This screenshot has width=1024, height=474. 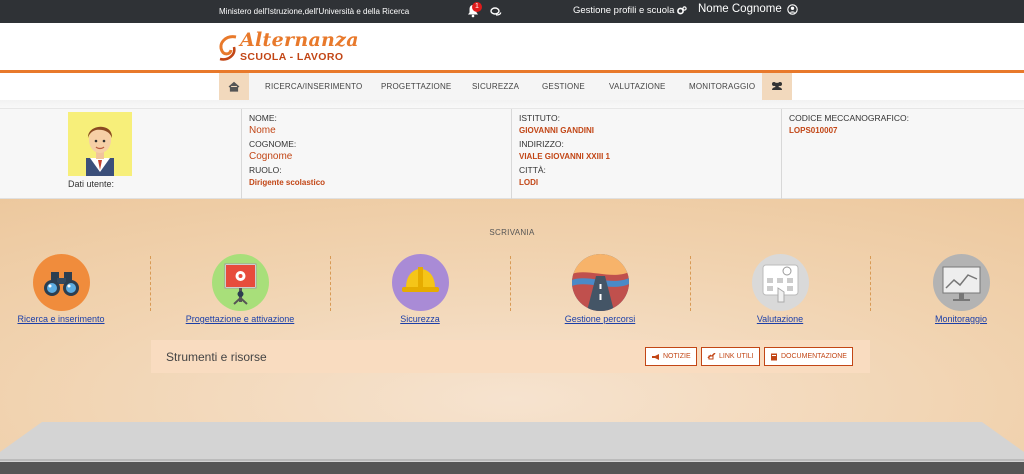 I want to click on cognome-value: Cognome, so click(x=271, y=156).